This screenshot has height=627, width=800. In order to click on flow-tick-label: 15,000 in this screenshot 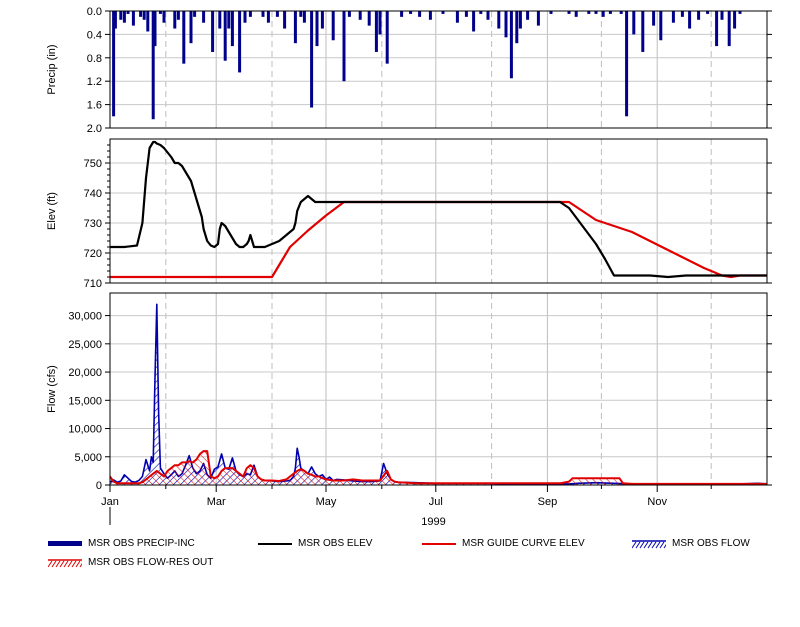, I will do `click(85, 401)`.